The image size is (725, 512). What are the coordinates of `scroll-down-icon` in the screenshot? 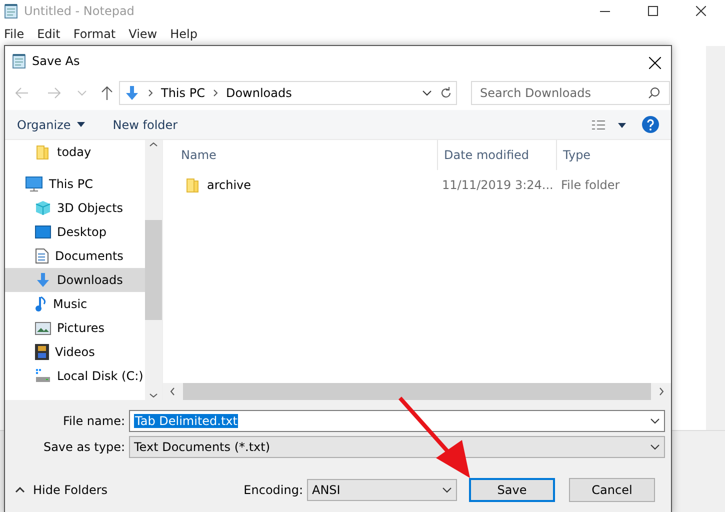 It's located at (153, 395).